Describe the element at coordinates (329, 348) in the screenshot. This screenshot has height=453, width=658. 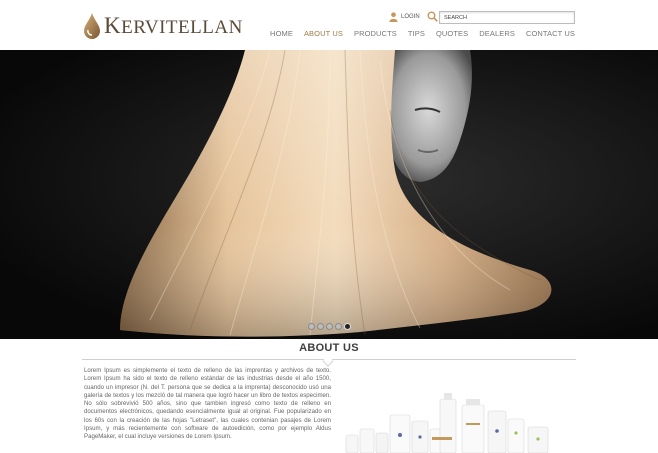
I see `about-title: ABOUT US` at that location.